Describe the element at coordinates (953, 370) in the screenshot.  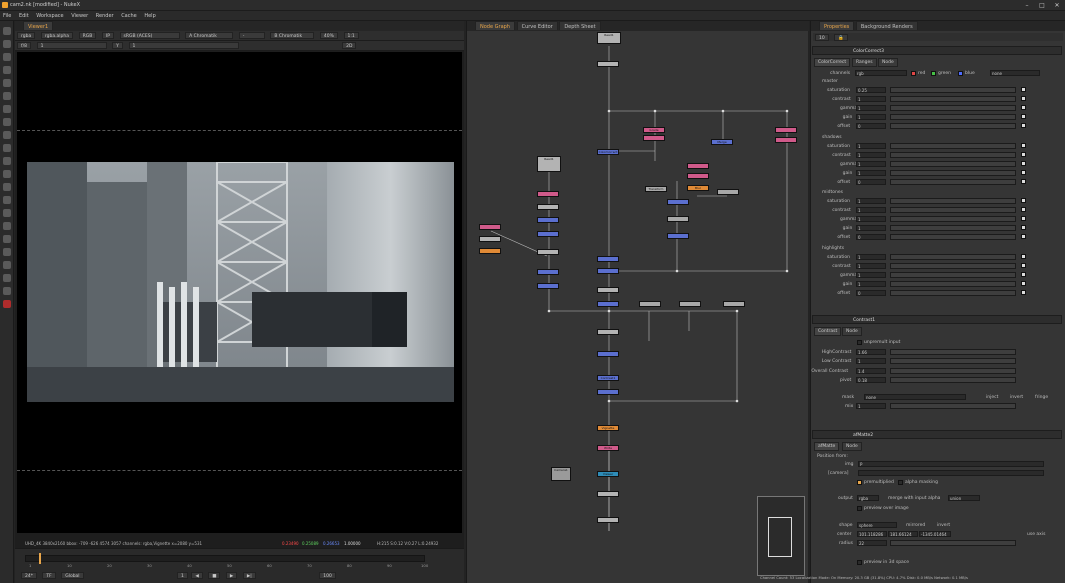
I see `contrast-2-slider` at that location.